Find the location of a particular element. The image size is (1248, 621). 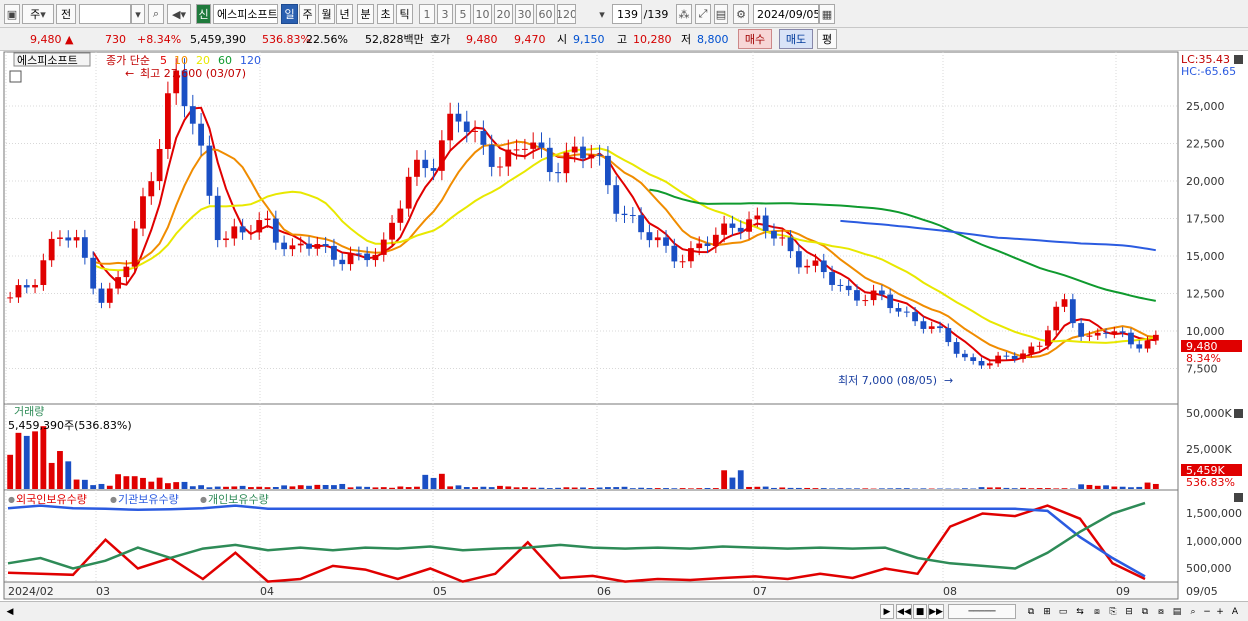

period-tab-1: 일 is located at coordinates (289, 14).